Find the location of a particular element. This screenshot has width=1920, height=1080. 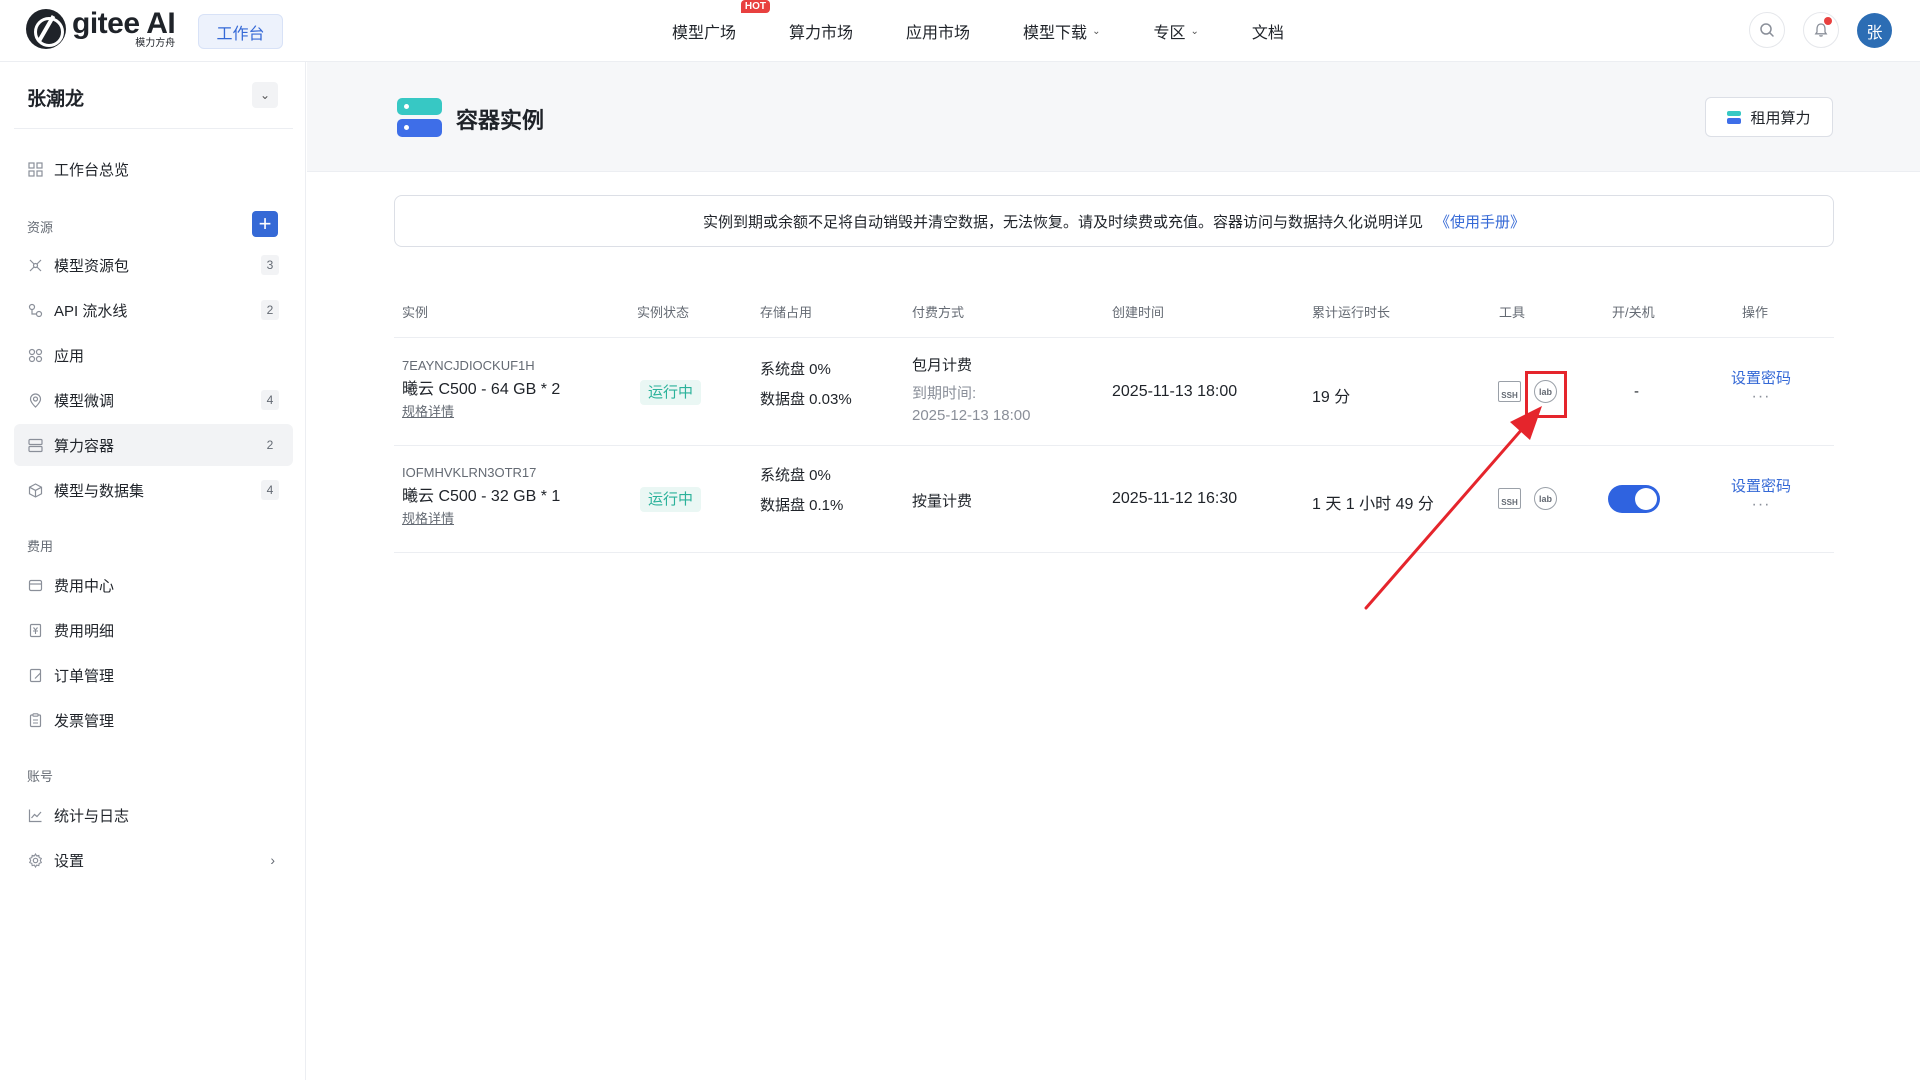

nav-model-download: 模型下载 ⌄ is located at coordinates (1061, 31).